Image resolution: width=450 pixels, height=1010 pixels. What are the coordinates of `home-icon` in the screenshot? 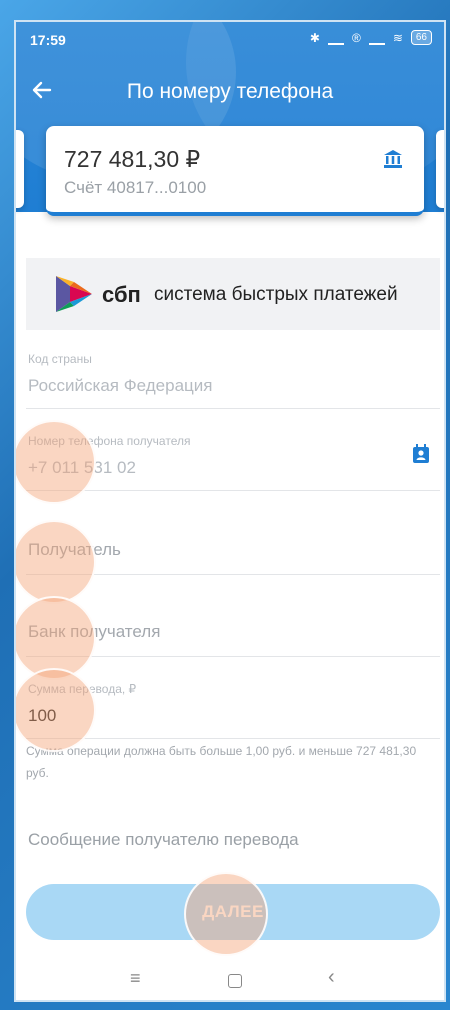 It's located at (235, 981).